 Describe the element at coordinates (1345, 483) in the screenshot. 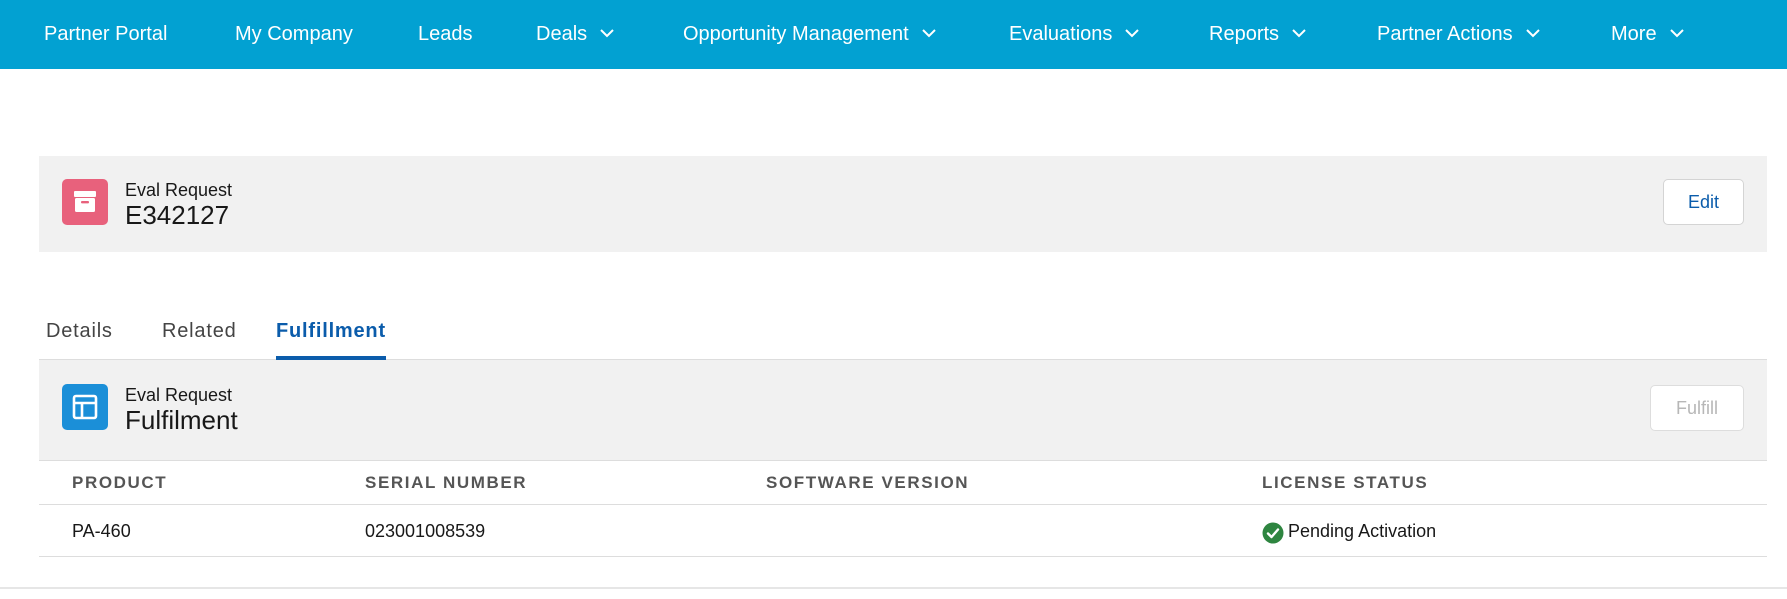

I see `column-header-license-status: LICENSE STATUS` at that location.